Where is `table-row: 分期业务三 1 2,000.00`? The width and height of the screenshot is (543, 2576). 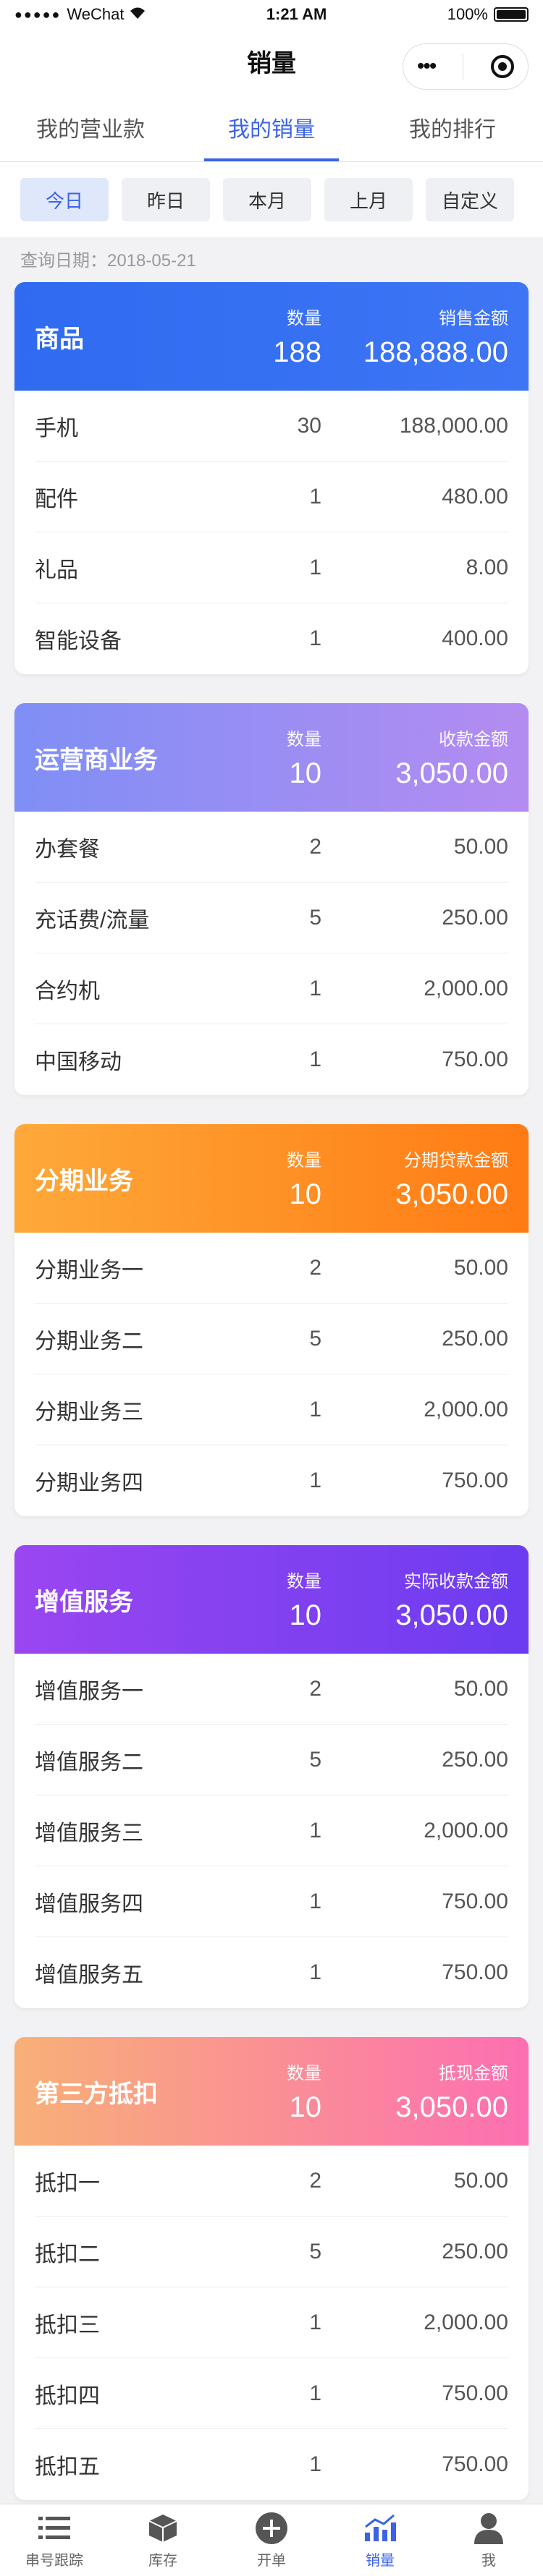
table-row: 分期业务三 1 2,000.00 is located at coordinates (271, 1409).